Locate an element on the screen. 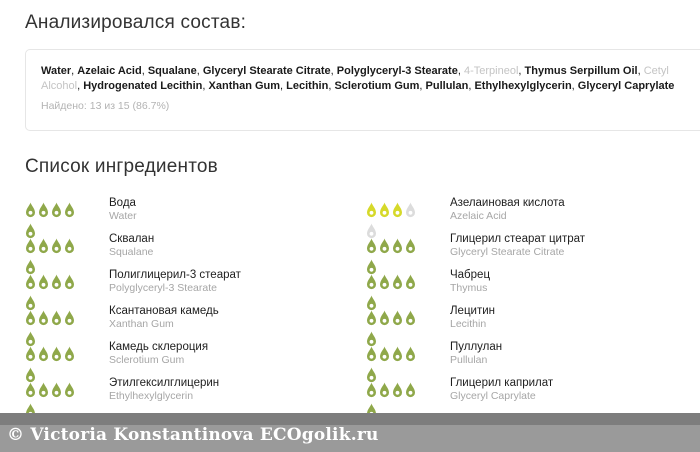  composition-ingredient: Polyglyceryl-3 Stearate is located at coordinates (397, 71).